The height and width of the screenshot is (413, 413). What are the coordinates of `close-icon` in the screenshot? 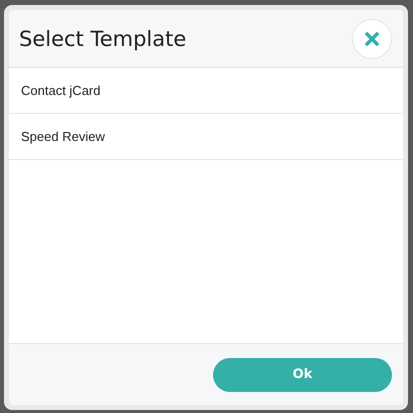 It's located at (372, 39).